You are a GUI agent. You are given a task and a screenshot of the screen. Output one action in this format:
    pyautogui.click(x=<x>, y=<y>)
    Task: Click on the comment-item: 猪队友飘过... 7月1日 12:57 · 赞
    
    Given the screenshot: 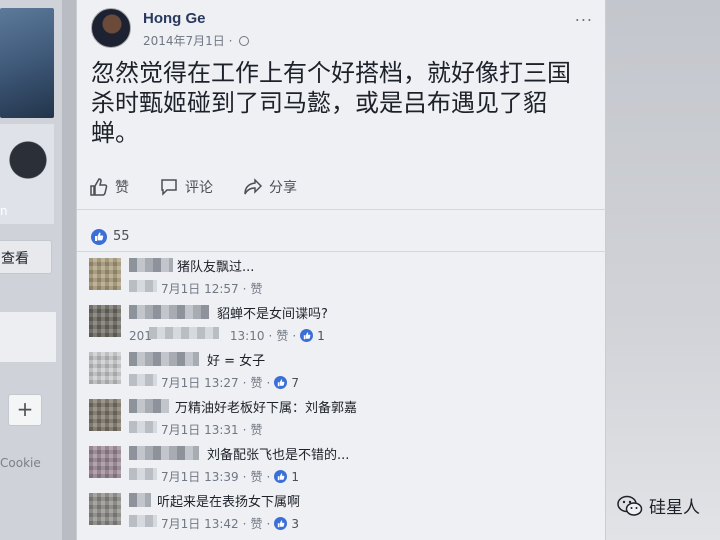 What is the action you would take?
    pyautogui.click(x=344, y=279)
    